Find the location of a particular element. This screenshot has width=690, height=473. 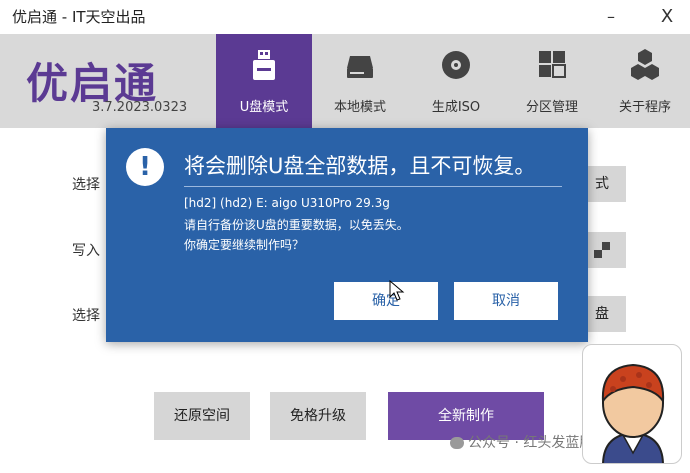

select-boot-label: 选择 is located at coordinates (86, 316).